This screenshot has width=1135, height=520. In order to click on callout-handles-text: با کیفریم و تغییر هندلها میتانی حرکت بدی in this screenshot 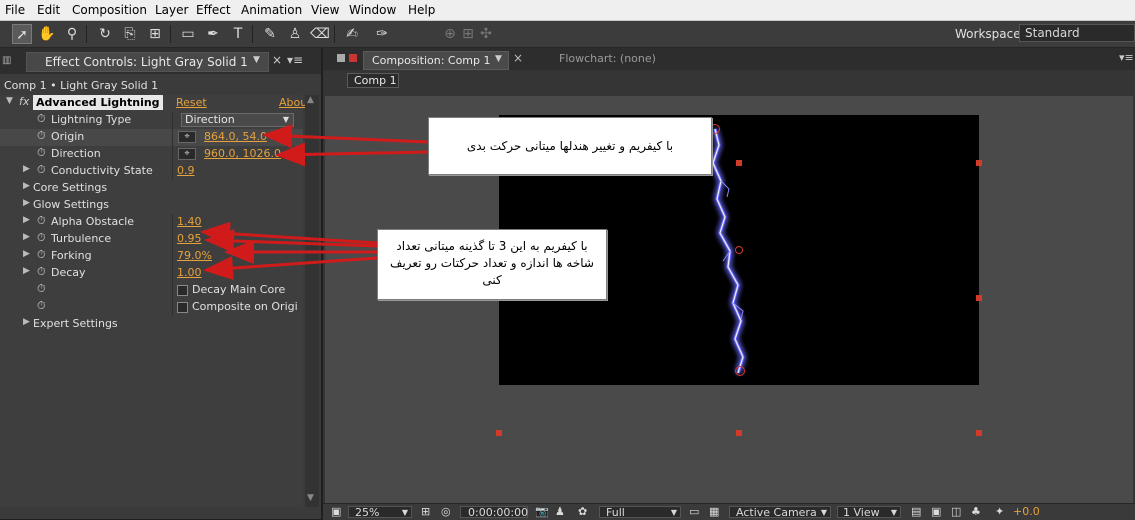, I will do `click(570, 146)`.